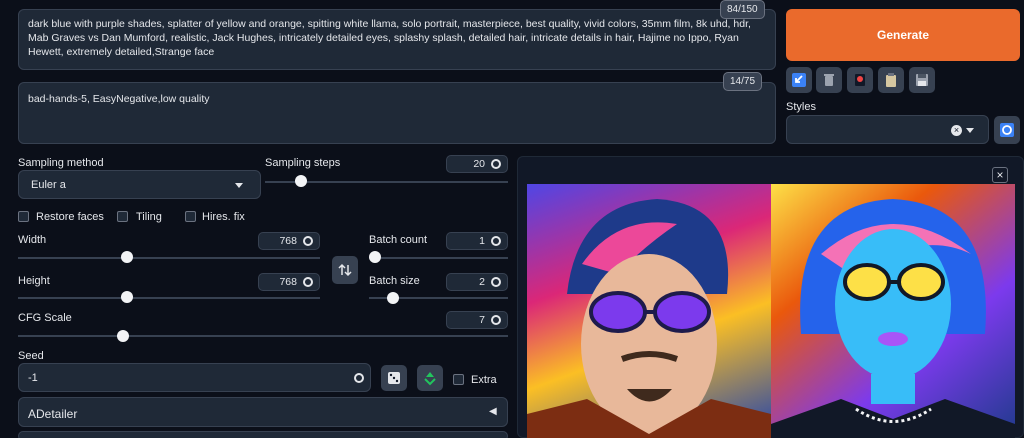  What do you see at coordinates (70, 217) in the screenshot?
I see `restore-faces-label: Restore faces` at bounding box center [70, 217].